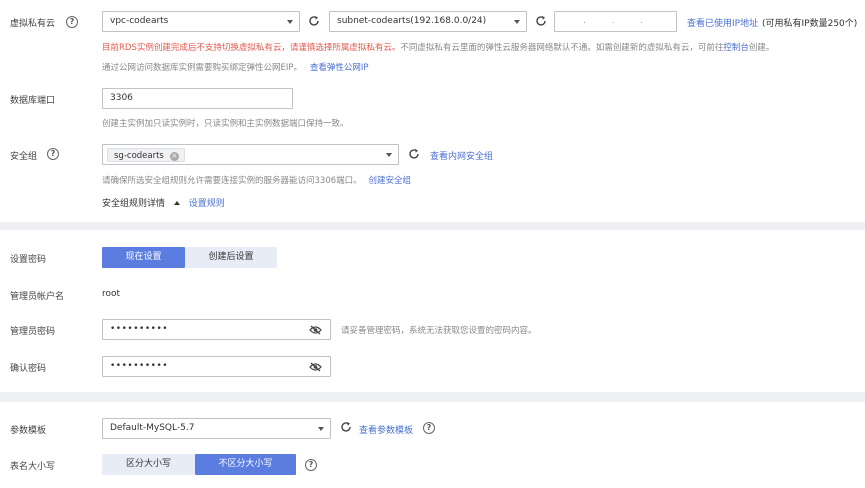 This screenshot has width=865, height=488. Describe the element at coordinates (111, 294) in the screenshot. I see `admin-account-value: root` at that location.